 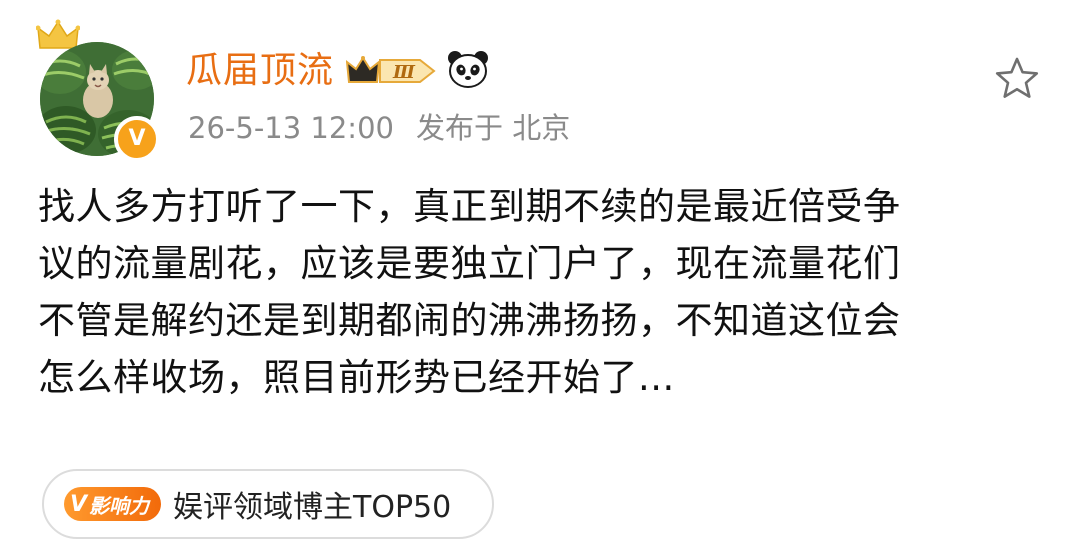 What do you see at coordinates (119, 505) in the screenshot?
I see `influence-badge-label: 影响力` at bounding box center [119, 505].